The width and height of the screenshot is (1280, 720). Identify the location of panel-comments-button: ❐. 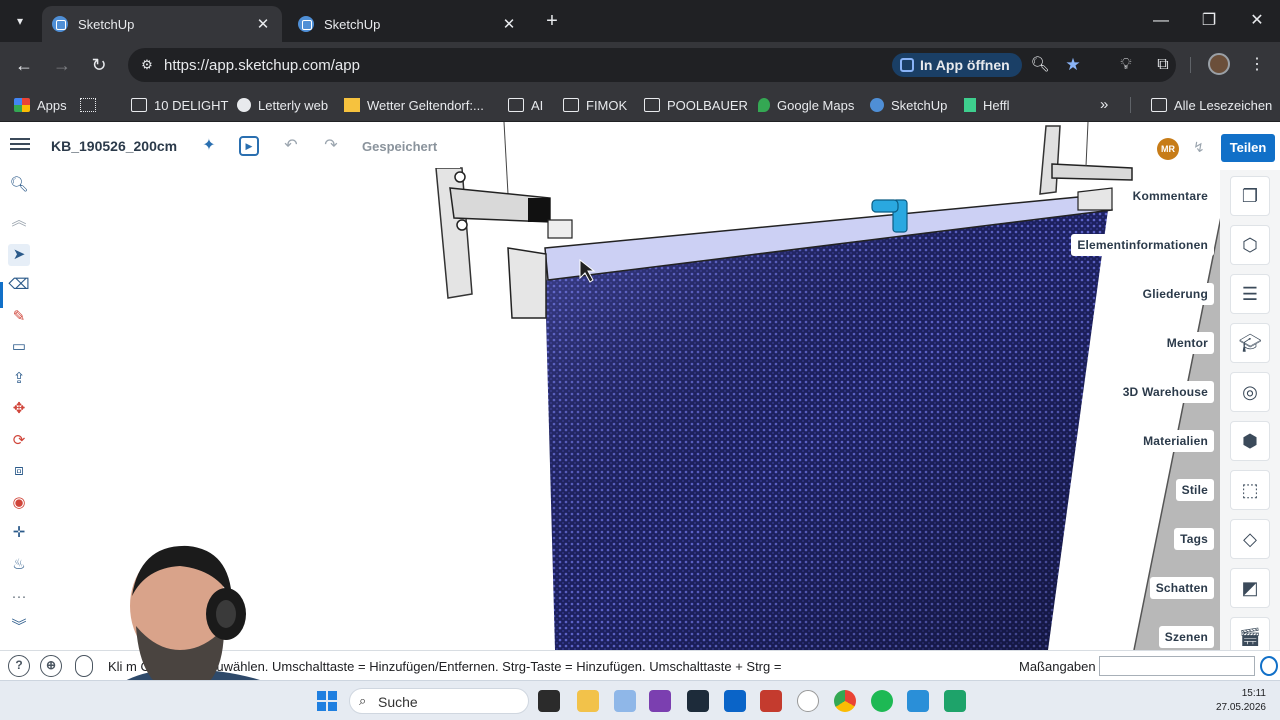
(1250, 196).